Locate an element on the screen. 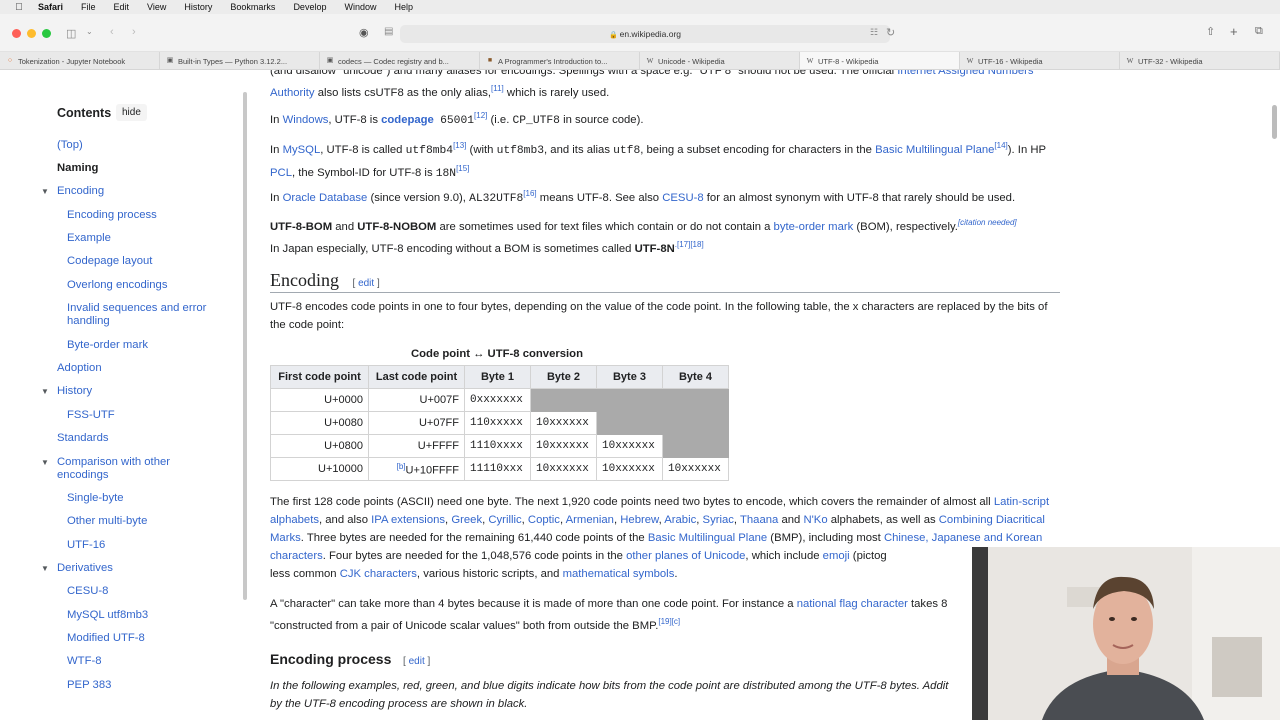  link-syriac: Syriac is located at coordinates (718, 520).